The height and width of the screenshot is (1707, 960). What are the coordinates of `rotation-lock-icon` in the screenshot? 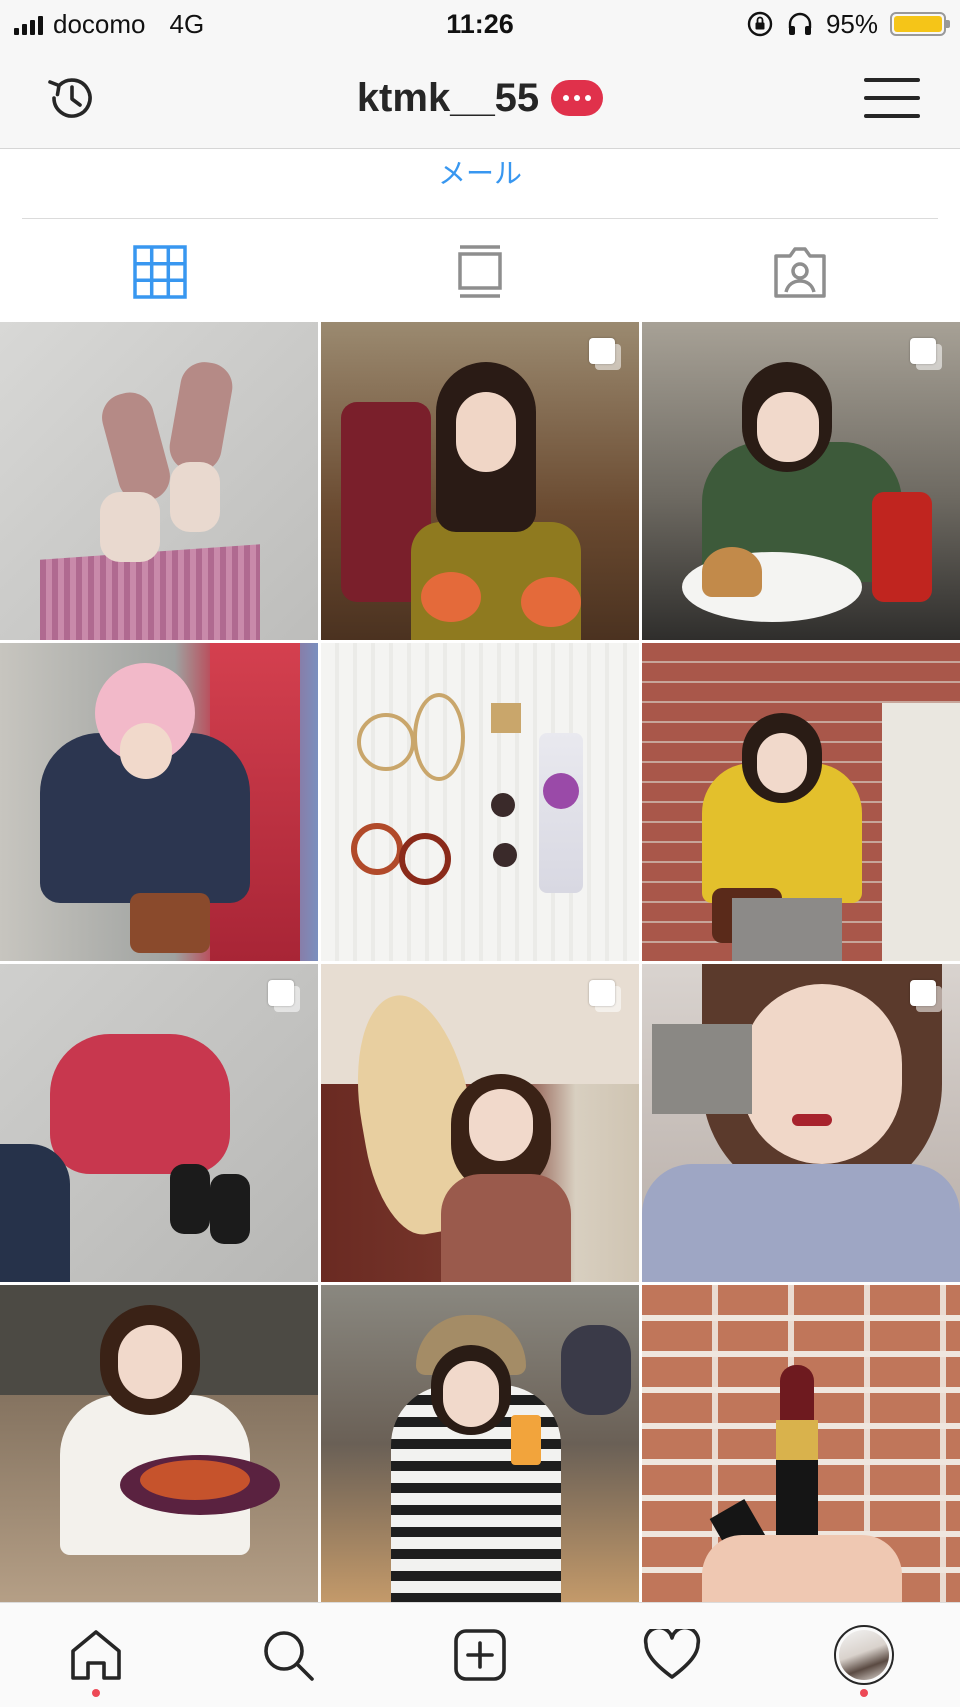 It's located at (760, 24).